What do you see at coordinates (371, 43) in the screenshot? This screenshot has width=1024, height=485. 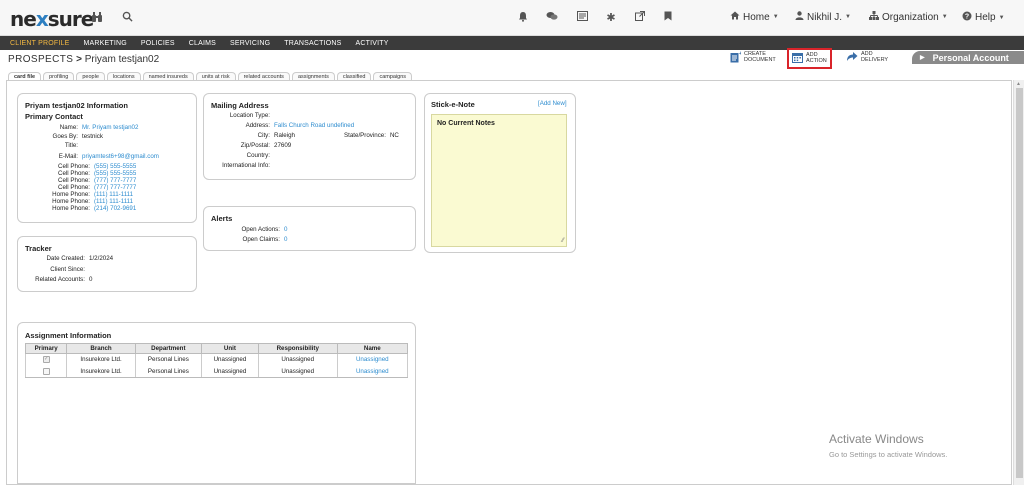 I see `nav-activity: ACTIVITY` at bounding box center [371, 43].